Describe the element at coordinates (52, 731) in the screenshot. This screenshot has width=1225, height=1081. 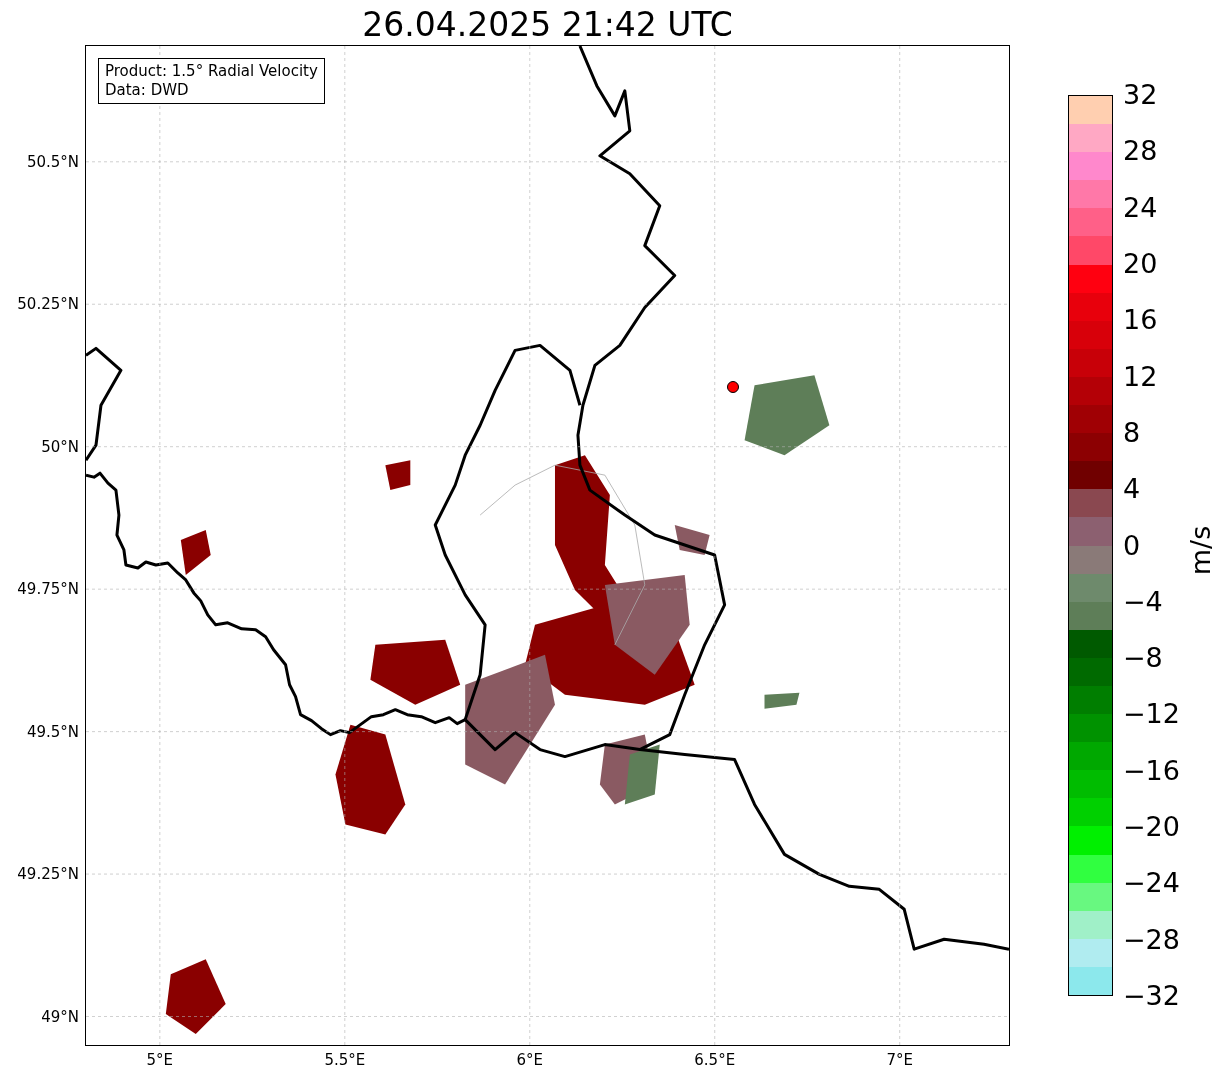
I see `latitude-tick-label: 49.5°N` at that location.